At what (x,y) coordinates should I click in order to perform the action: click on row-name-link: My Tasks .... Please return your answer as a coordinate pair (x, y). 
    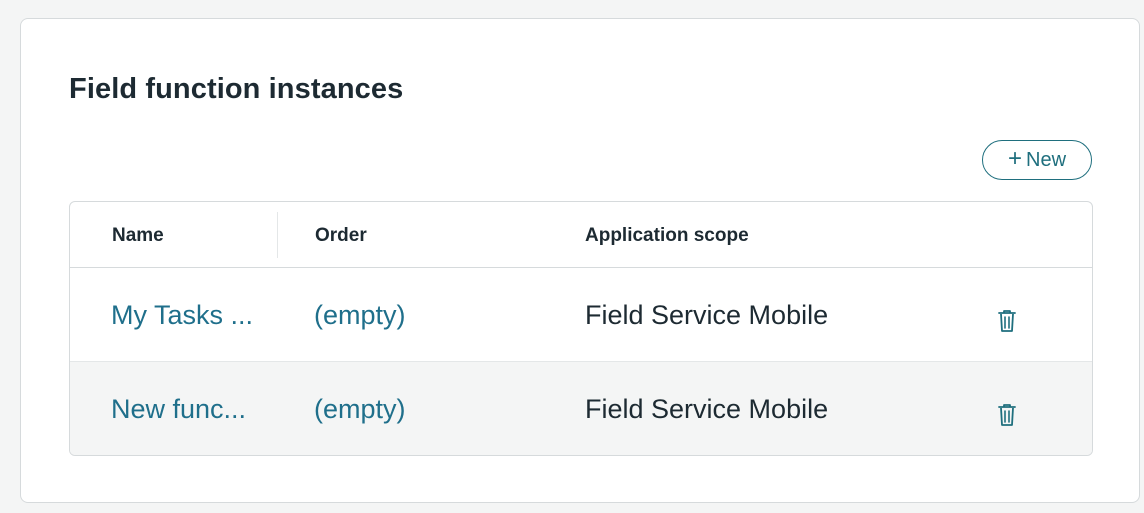
    Looking at the image, I should click on (182, 315).